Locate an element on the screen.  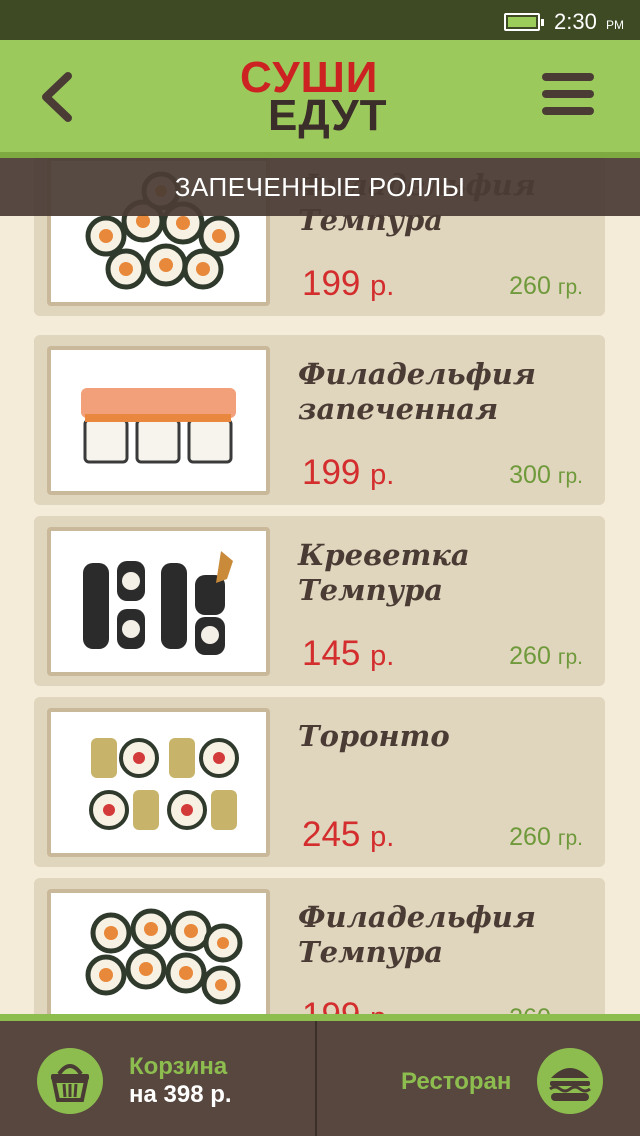
product-card: Филадельфия запеченная 199 р. 300 гр. is located at coordinates (319, 420).